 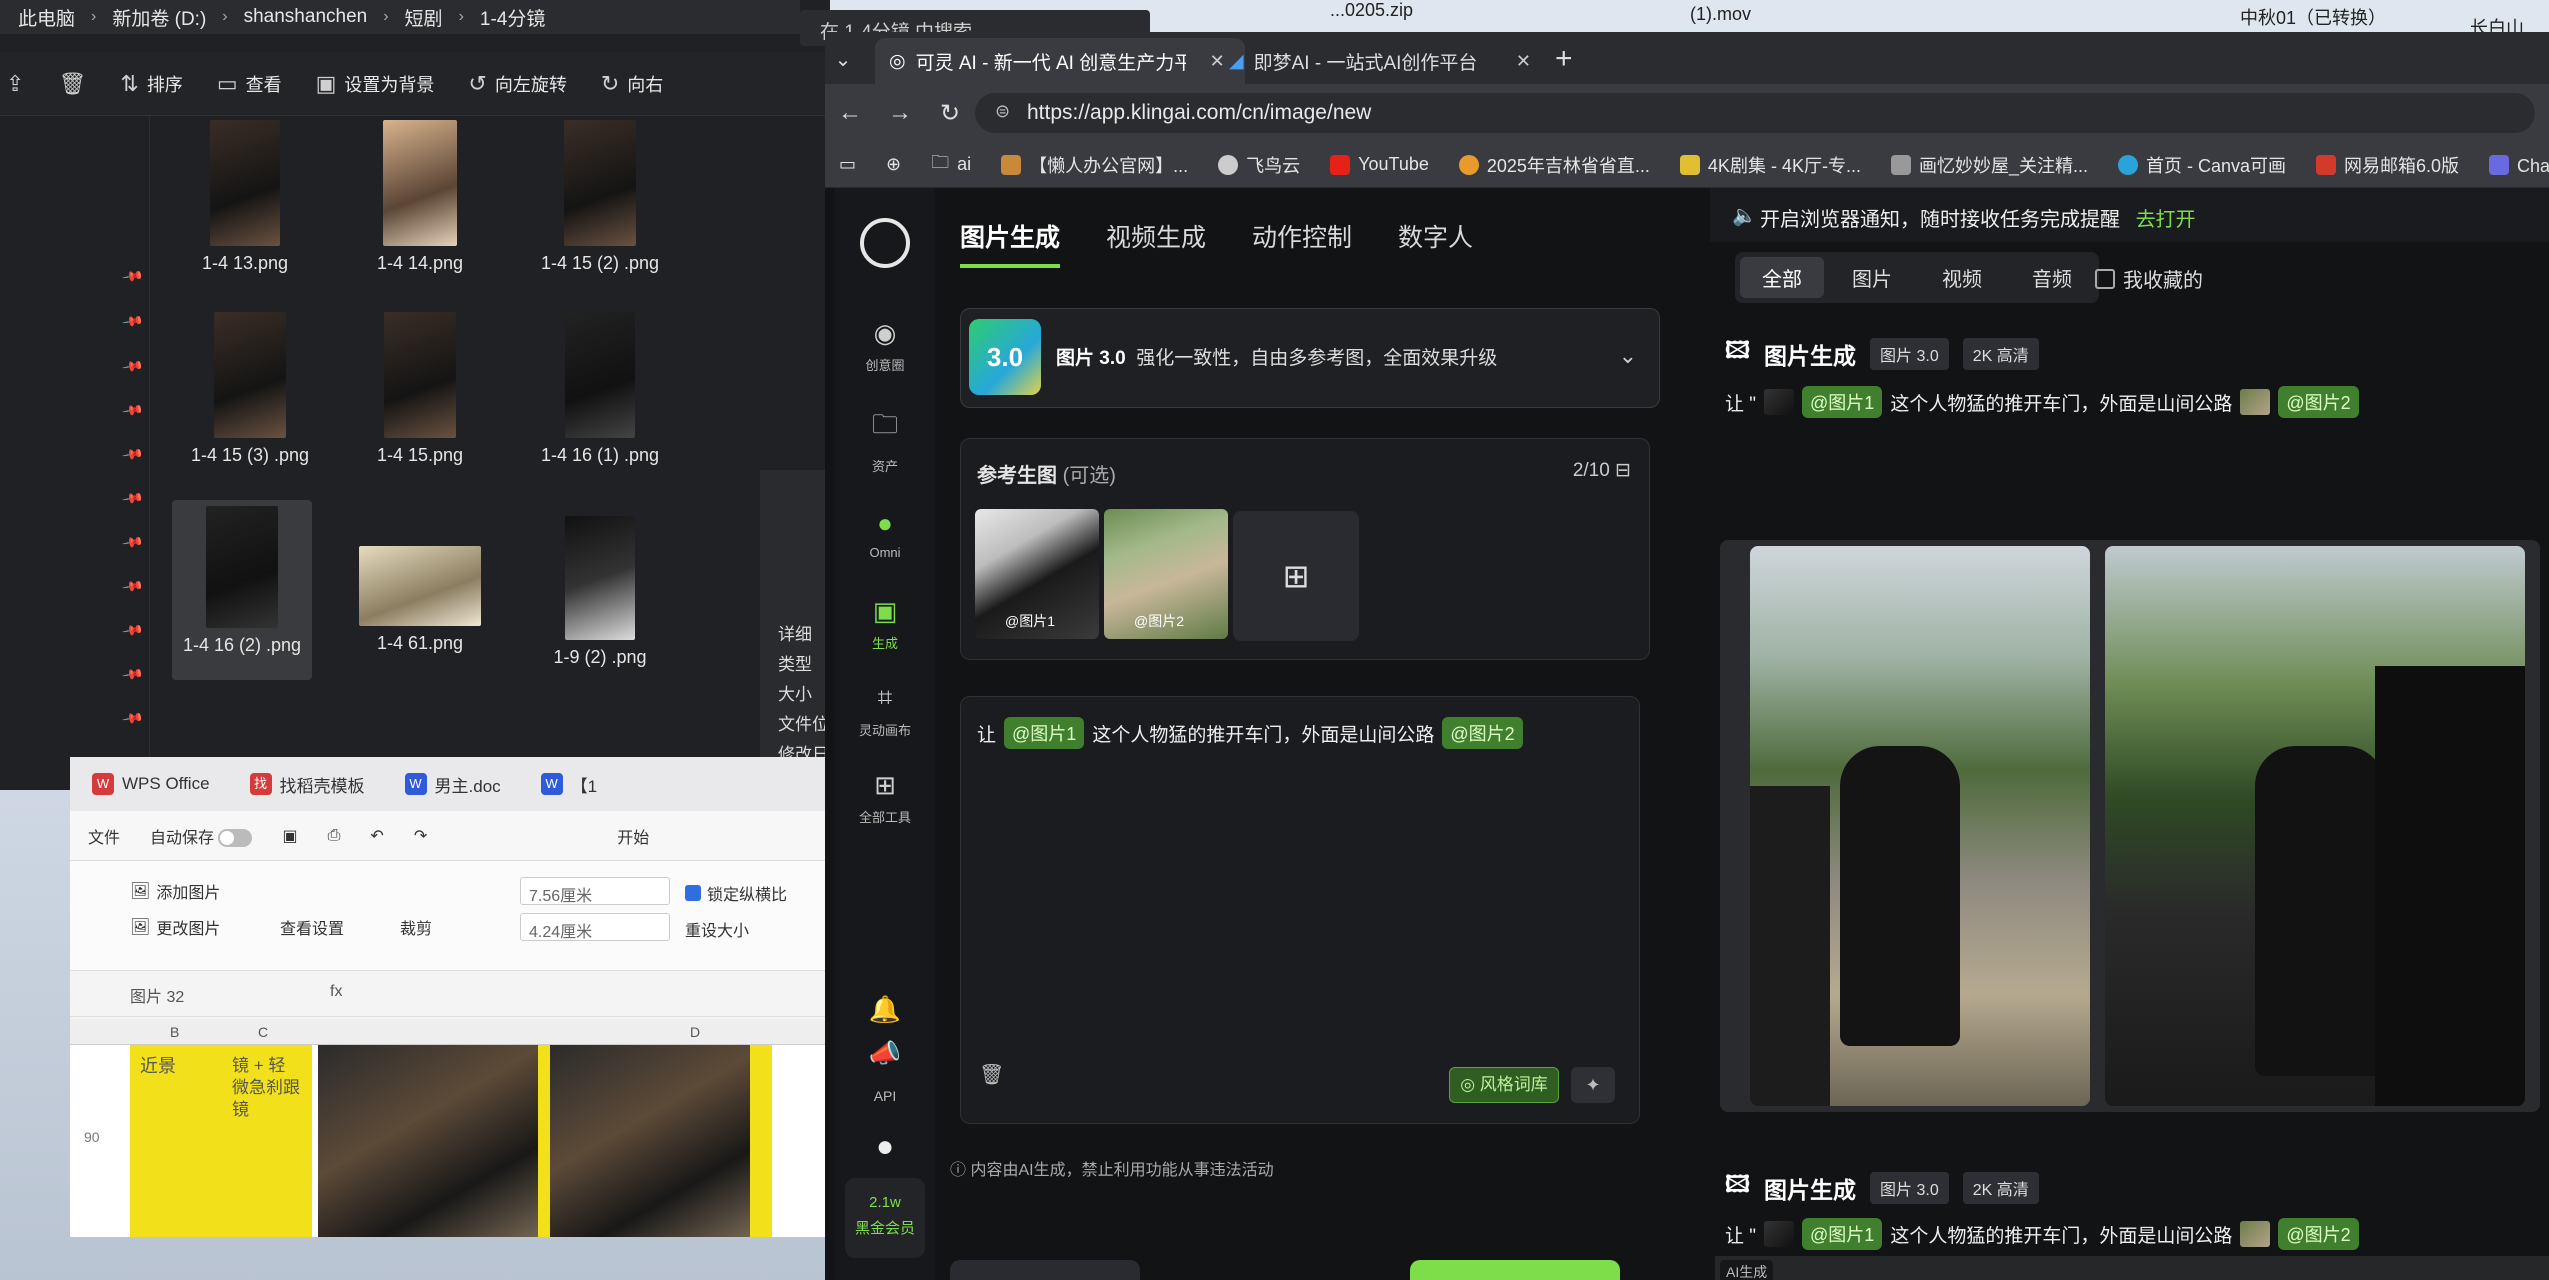 What do you see at coordinates (2201, 165) in the screenshot?
I see `bookmark-item: 首页 - Canva可画` at bounding box center [2201, 165].